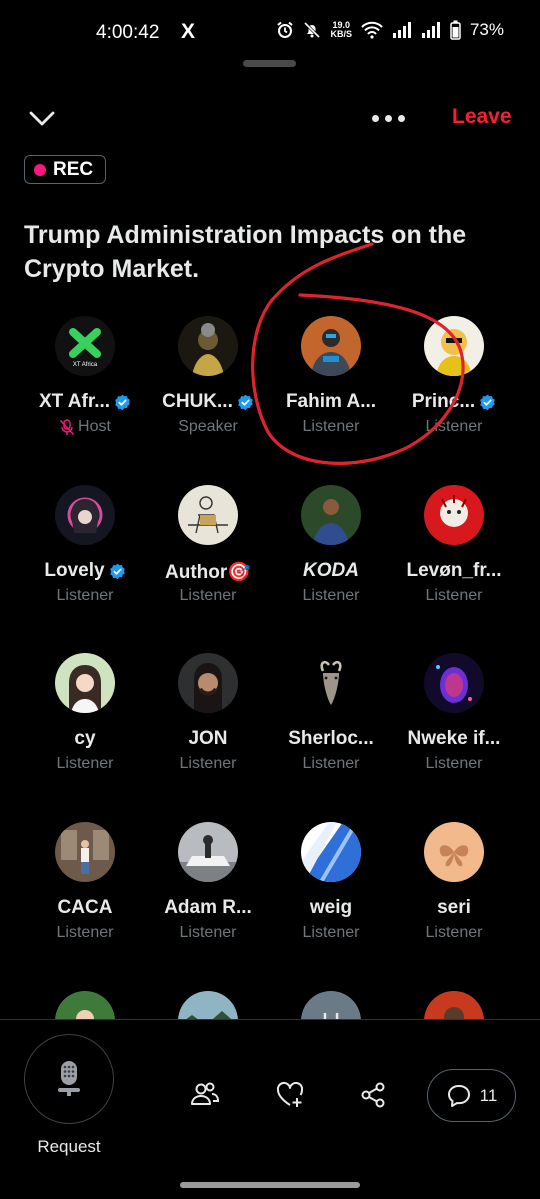  What do you see at coordinates (482, 117) in the screenshot?
I see `leave-button: Leave` at bounding box center [482, 117].